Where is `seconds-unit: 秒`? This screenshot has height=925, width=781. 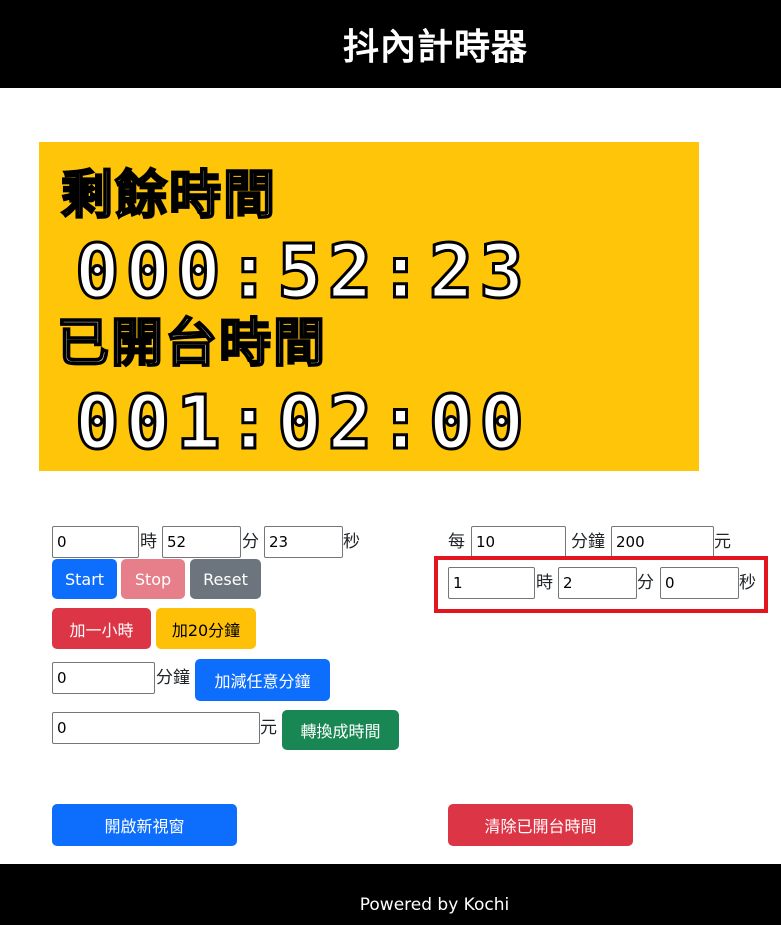 seconds-unit: 秒 is located at coordinates (351, 542).